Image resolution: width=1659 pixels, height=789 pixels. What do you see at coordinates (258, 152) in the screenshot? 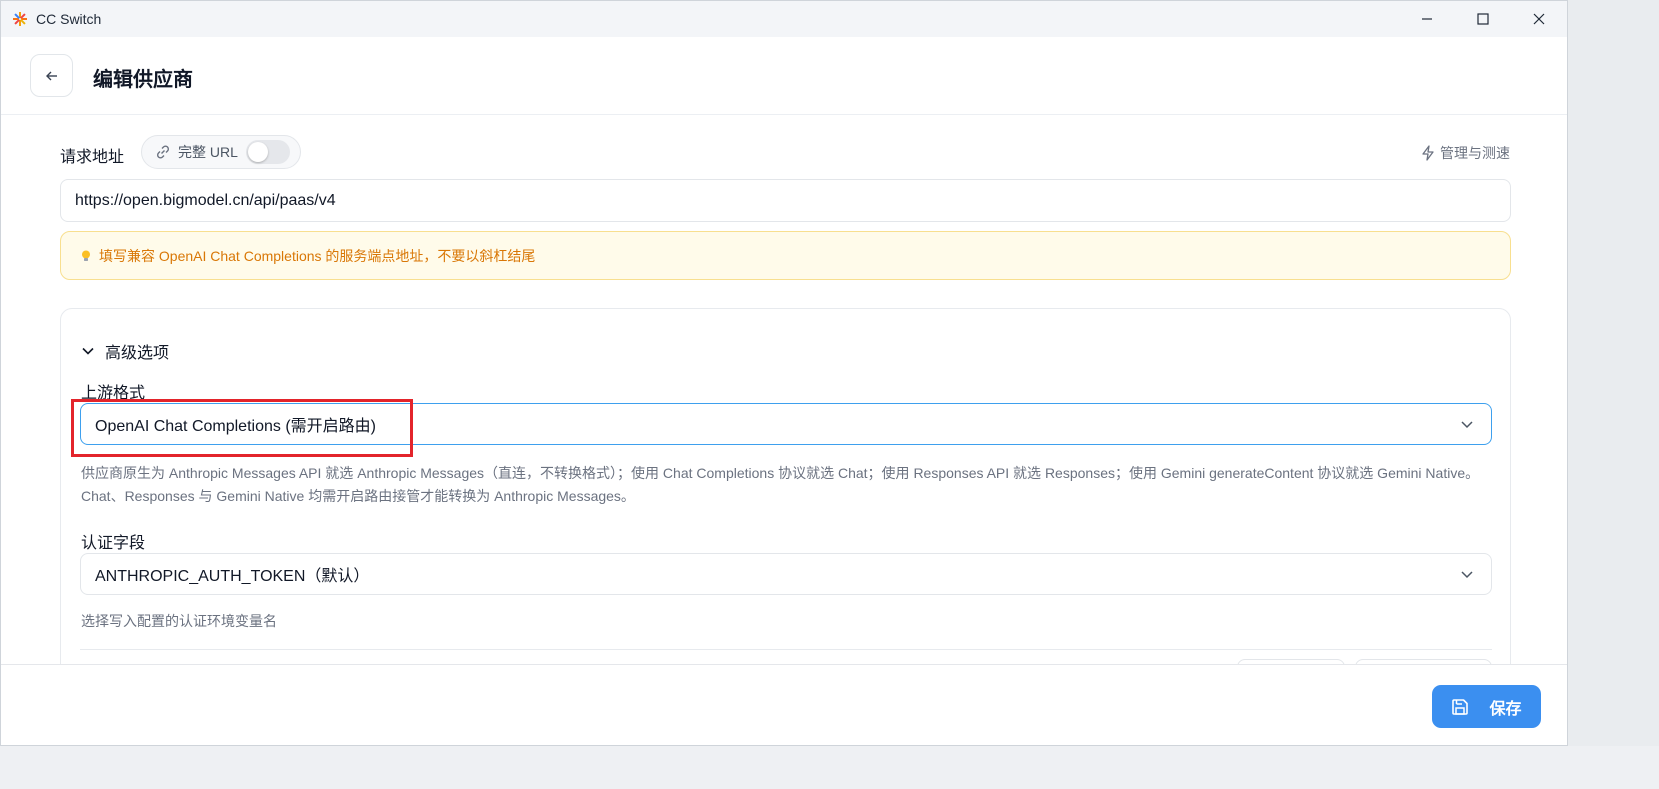
I see `switch-knob` at bounding box center [258, 152].